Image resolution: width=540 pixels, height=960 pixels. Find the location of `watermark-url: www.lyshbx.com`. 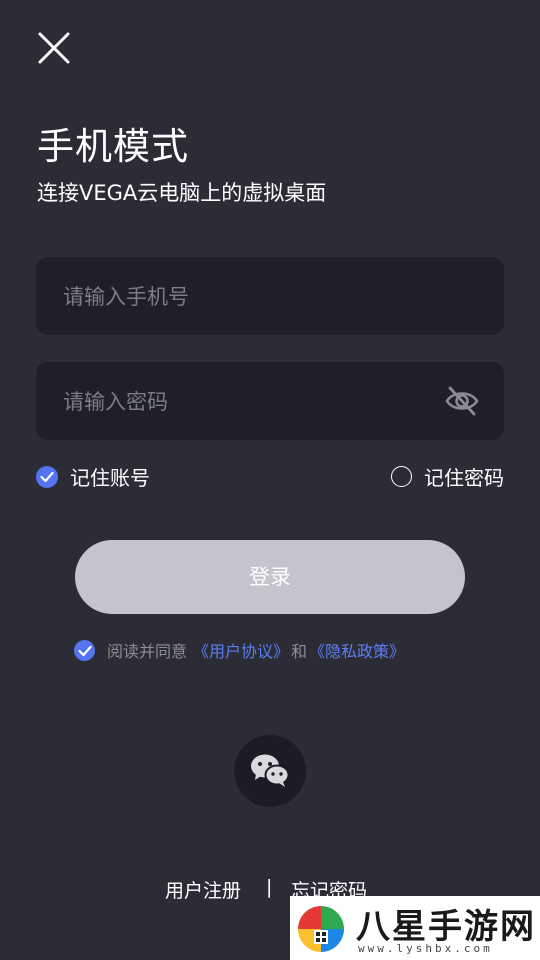

watermark-url: www.lyshbx.com is located at coordinates (425, 948).